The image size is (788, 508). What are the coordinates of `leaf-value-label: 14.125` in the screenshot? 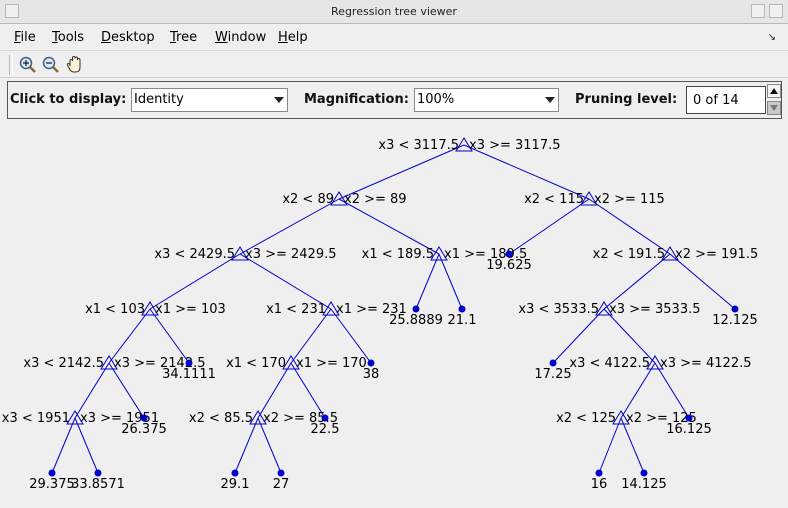 It's located at (644, 484).